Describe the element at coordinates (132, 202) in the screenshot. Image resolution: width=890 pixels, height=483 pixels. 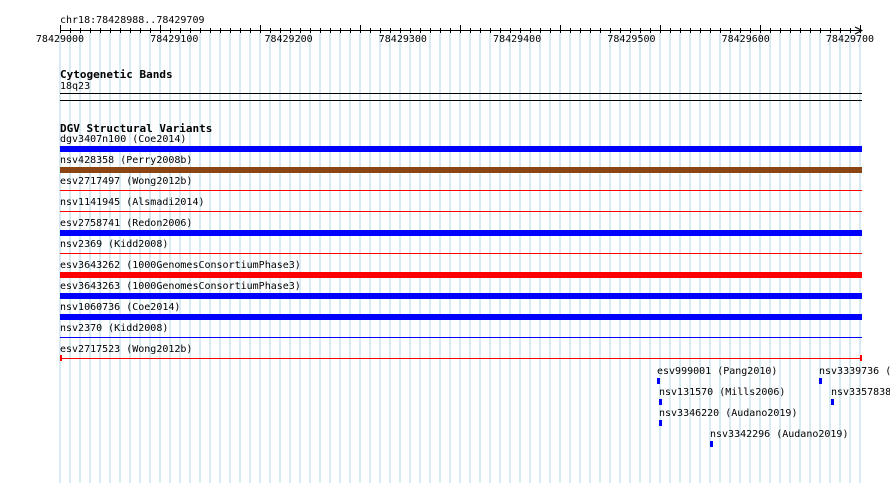
I see `variant-label: nsv1141945 (Alsmadi2014)` at that location.